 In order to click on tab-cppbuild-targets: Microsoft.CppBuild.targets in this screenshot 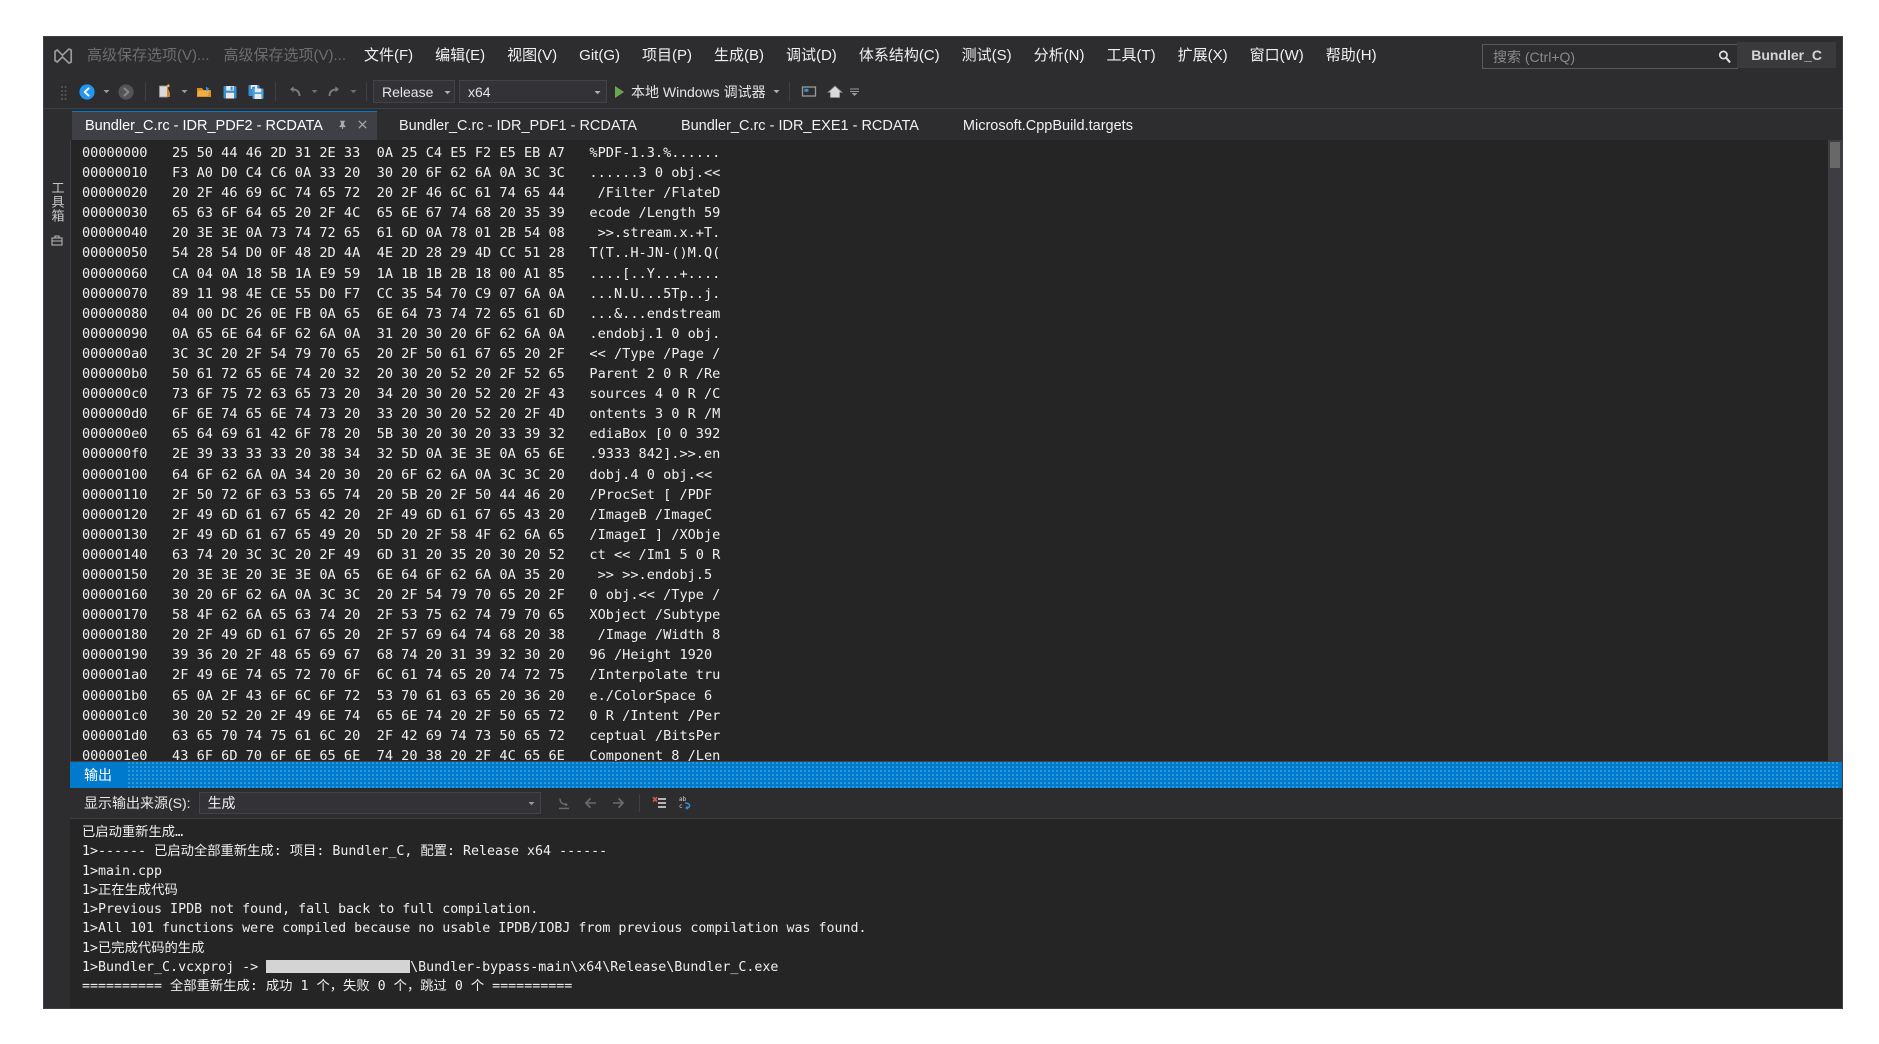, I will do `click(1047, 125)`.